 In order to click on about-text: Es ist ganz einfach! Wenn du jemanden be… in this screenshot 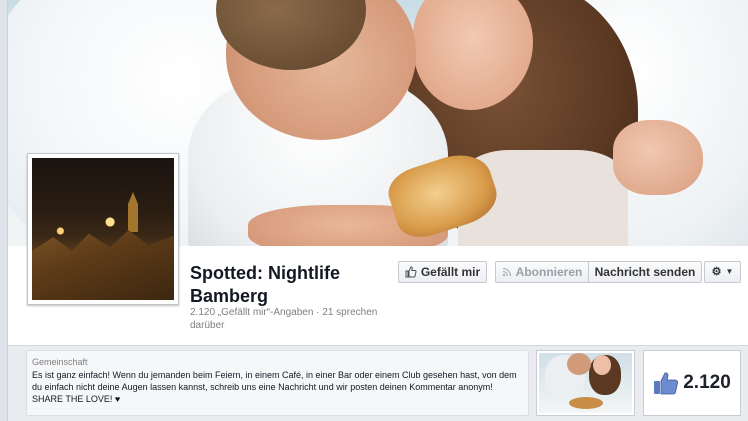, I will do `click(274, 387)`.